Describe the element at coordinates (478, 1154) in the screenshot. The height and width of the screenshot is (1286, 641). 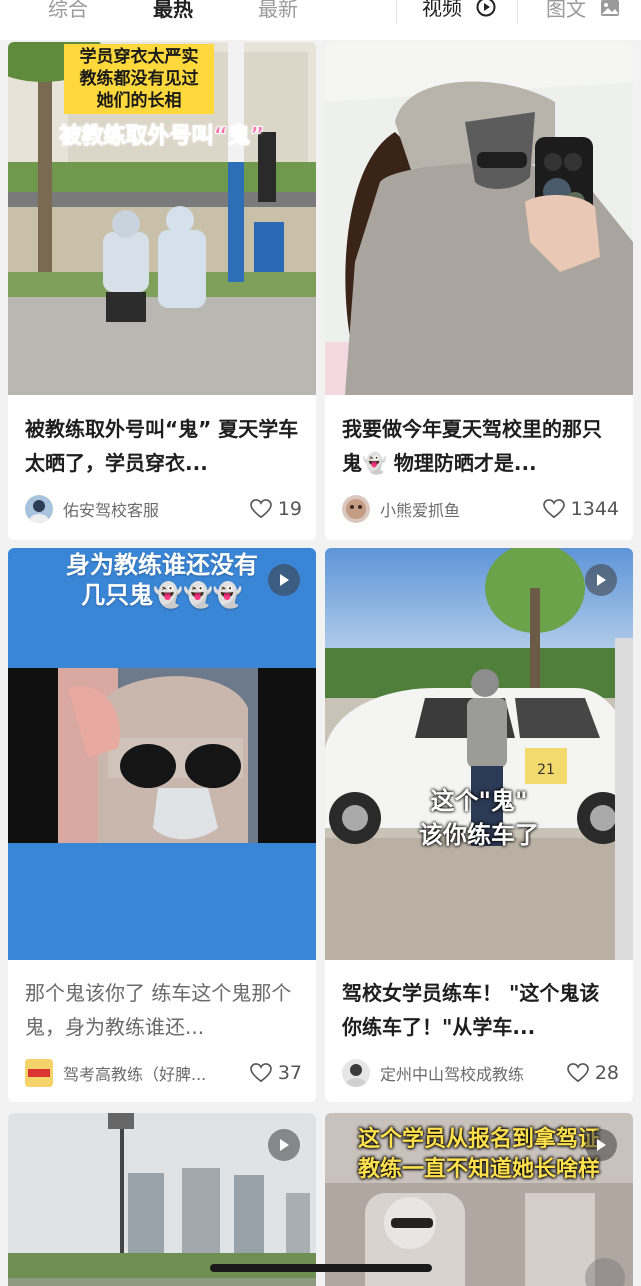
I see `cover-headline: 这个学员从报名到拿驾证 教练一直不知道她长啥样` at that location.